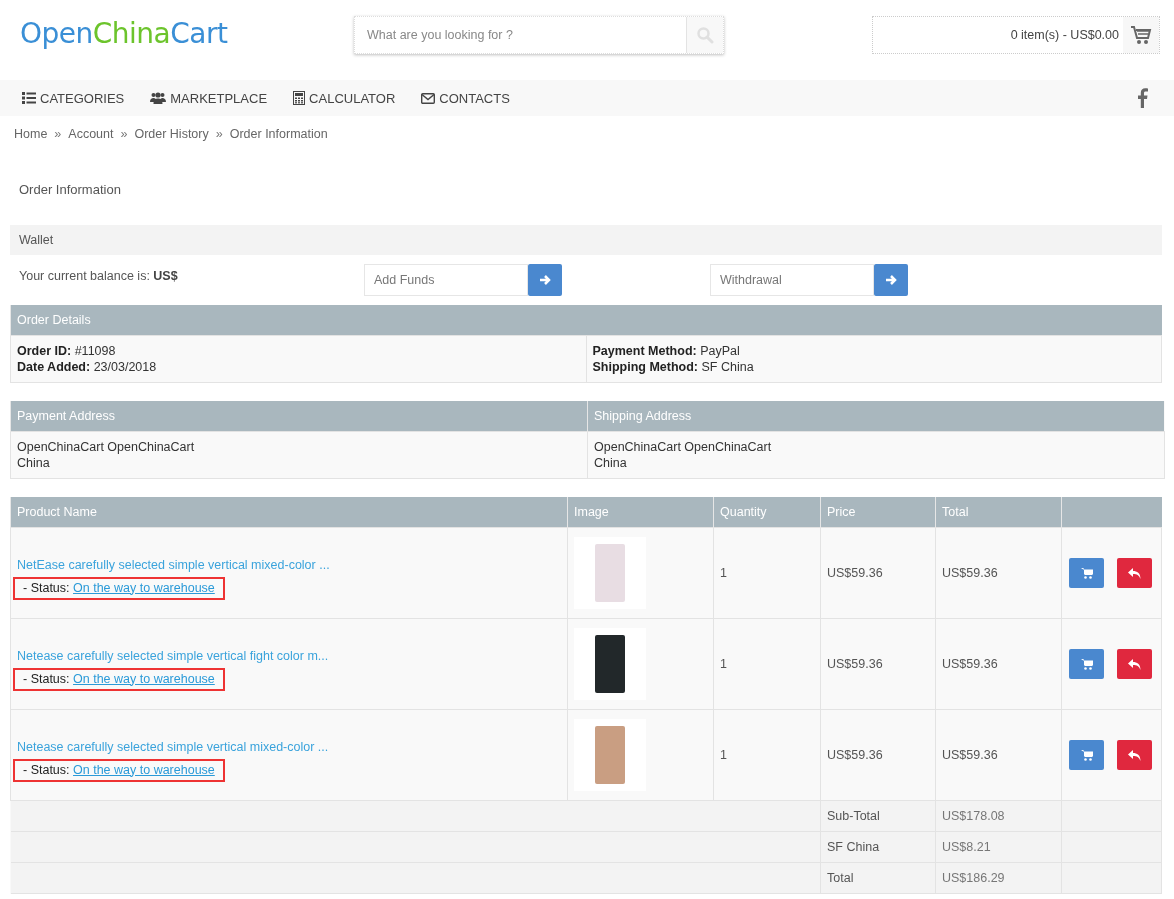  I want to click on search-icon, so click(705, 35).